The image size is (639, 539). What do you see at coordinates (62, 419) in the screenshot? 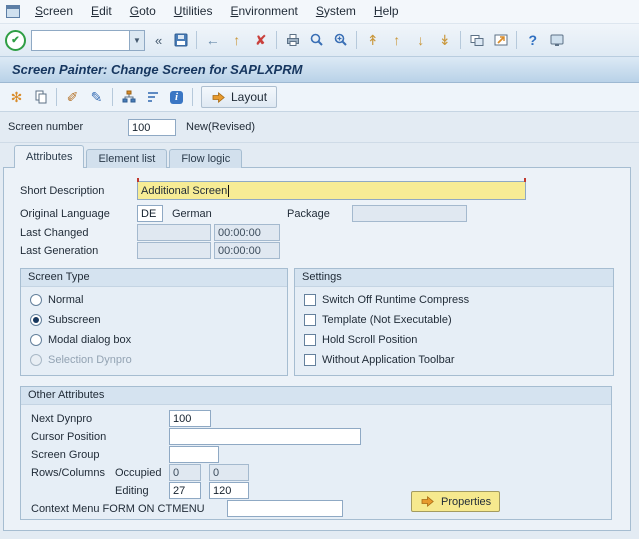
I see `next-dynpro-label: Next Dynpro` at bounding box center [62, 419].